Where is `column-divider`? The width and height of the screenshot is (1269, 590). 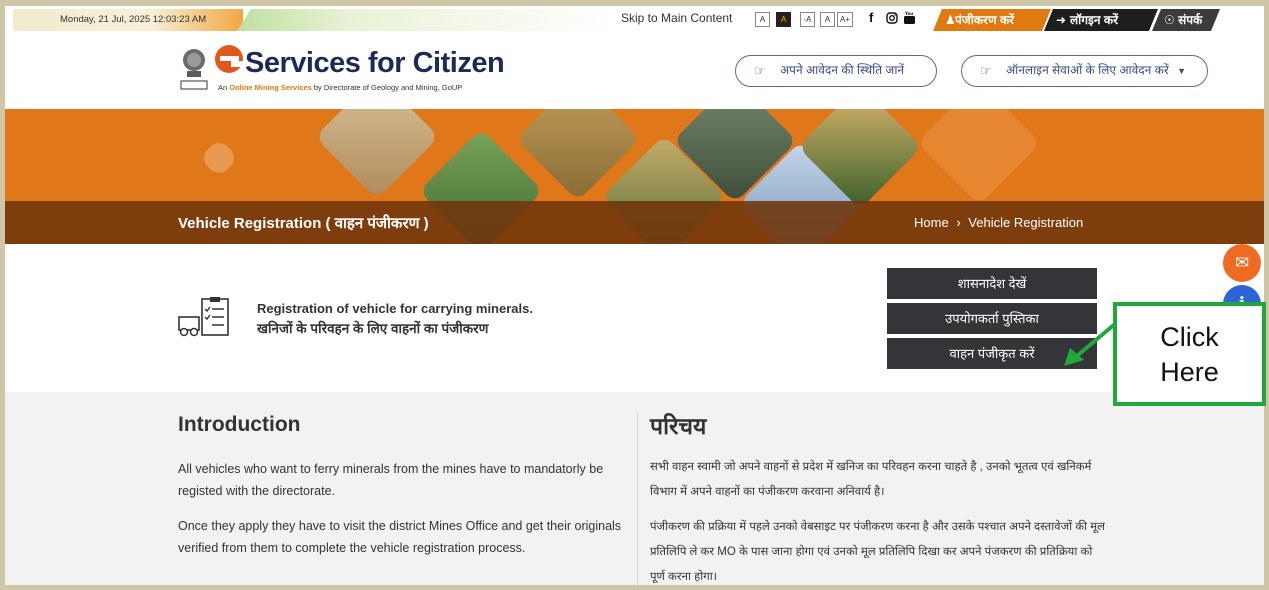
column-divider is located at coordinates (637, 498).